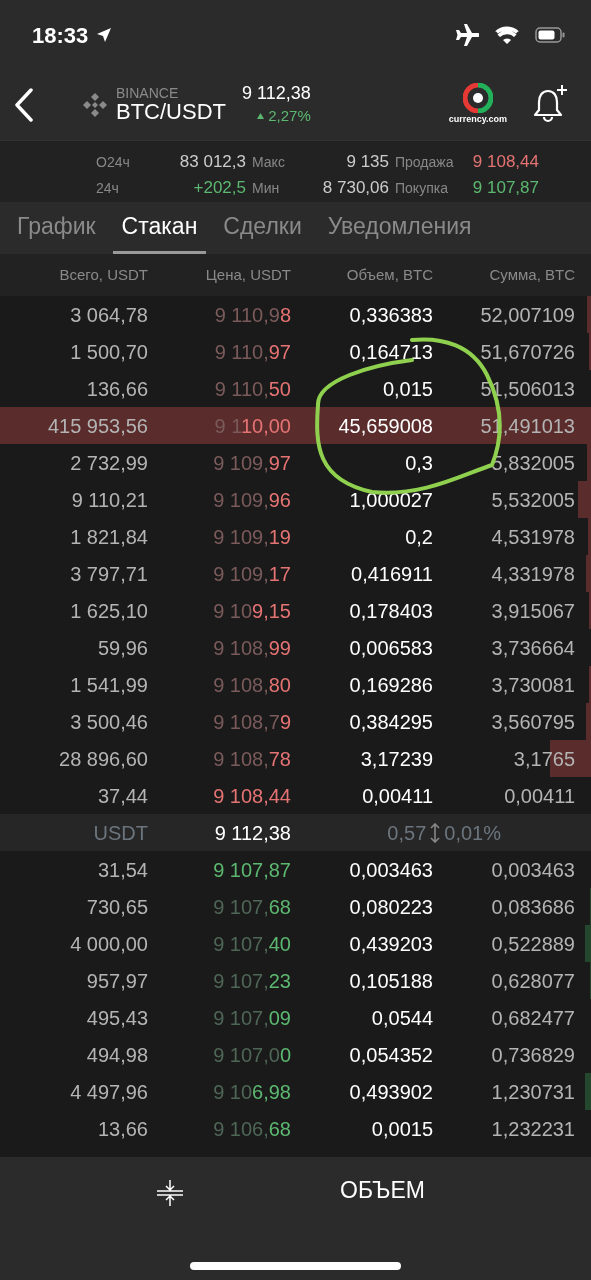  What do you see at coordinates (116, 1018) in the screenshot?
I see `total-cell-text: 495,43` at bounding box center [116, 1018].